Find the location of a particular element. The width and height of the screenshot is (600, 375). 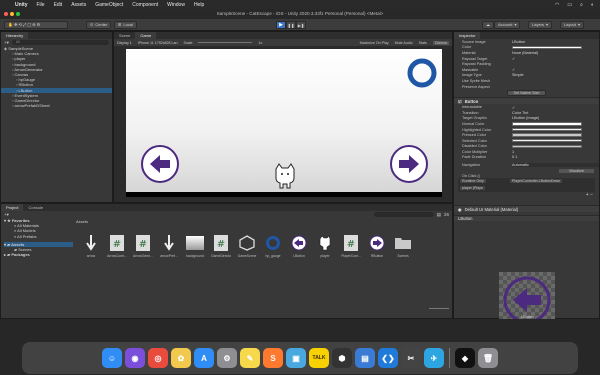

search-icon: ⌕ is located at coordinates (581, 5).